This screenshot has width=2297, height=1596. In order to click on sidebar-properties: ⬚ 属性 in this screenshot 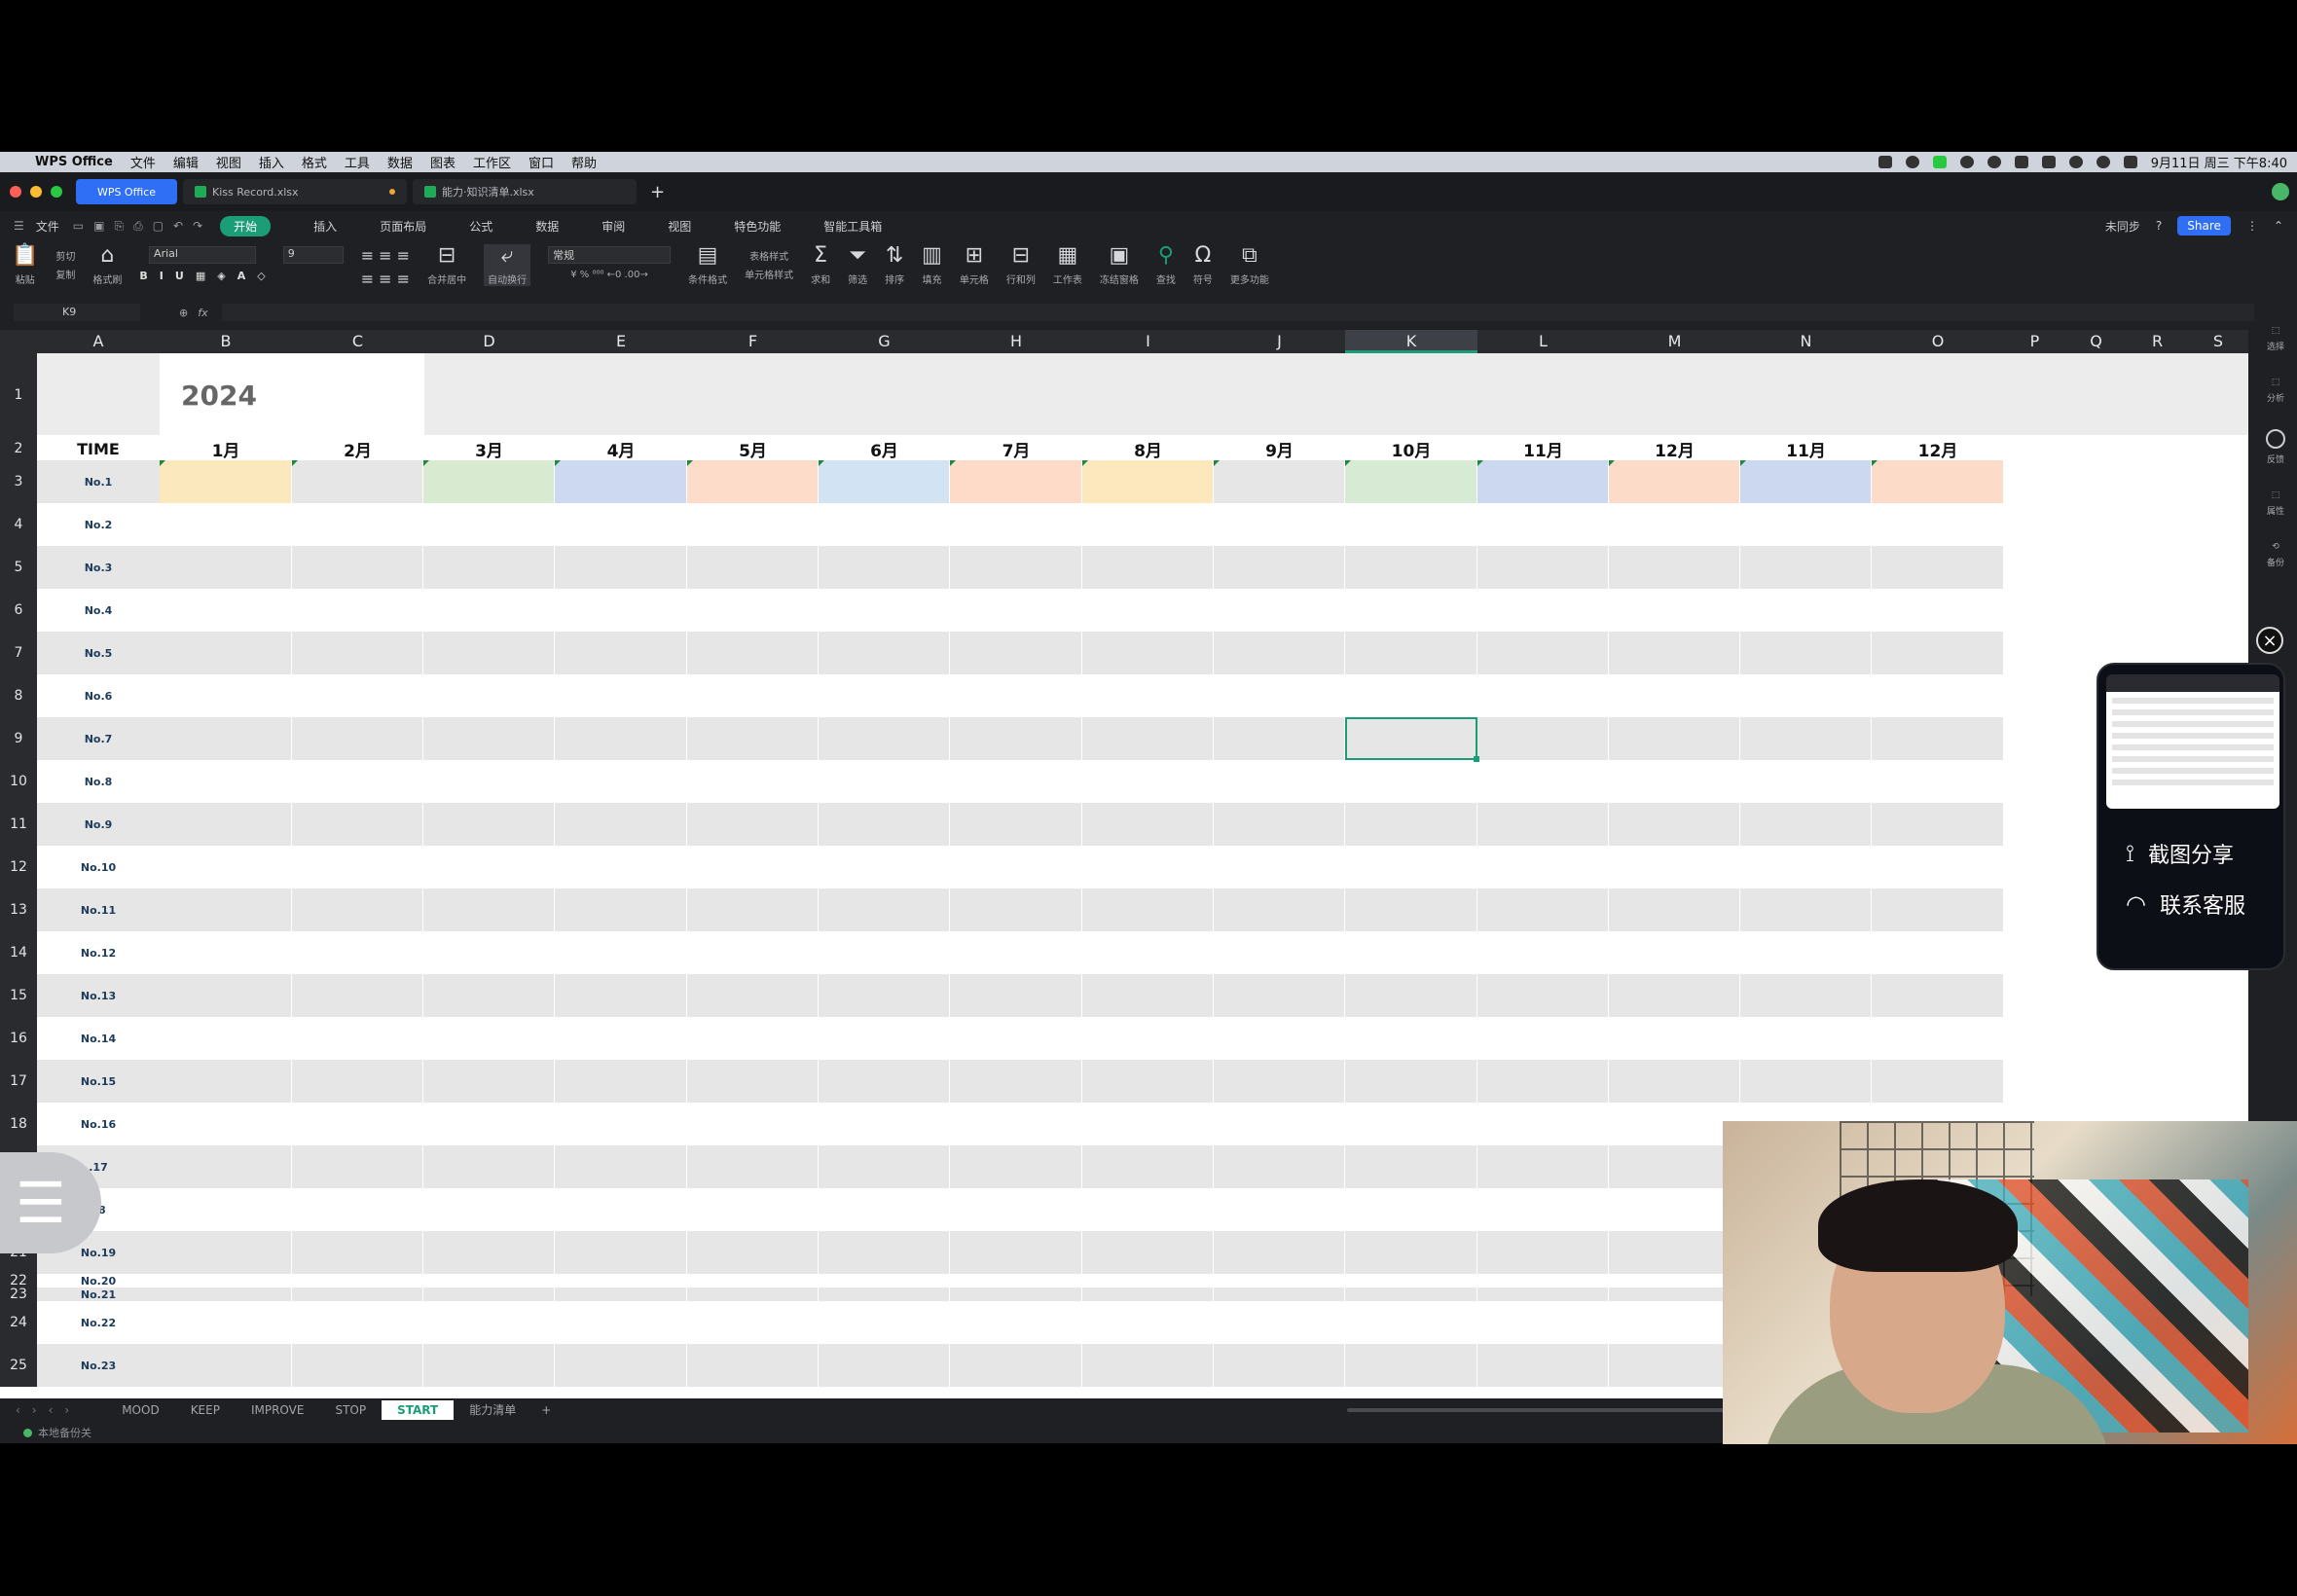, I will do `click(2275, 503)`.